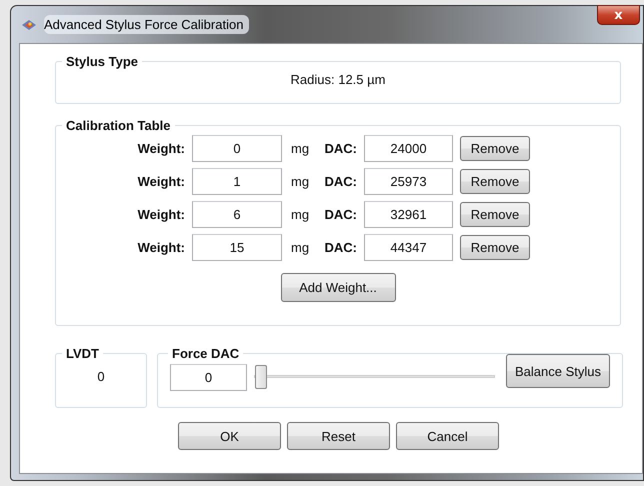 This screenshot has width=644, height=486. I want to click on input-field: 6, so click(237, 214).